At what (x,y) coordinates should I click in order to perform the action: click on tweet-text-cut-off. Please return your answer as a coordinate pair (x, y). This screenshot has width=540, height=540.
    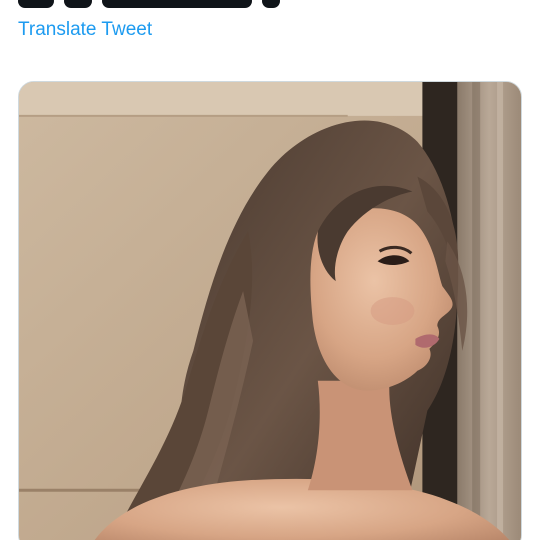
    Looking at the image, I should click on (154, 4).